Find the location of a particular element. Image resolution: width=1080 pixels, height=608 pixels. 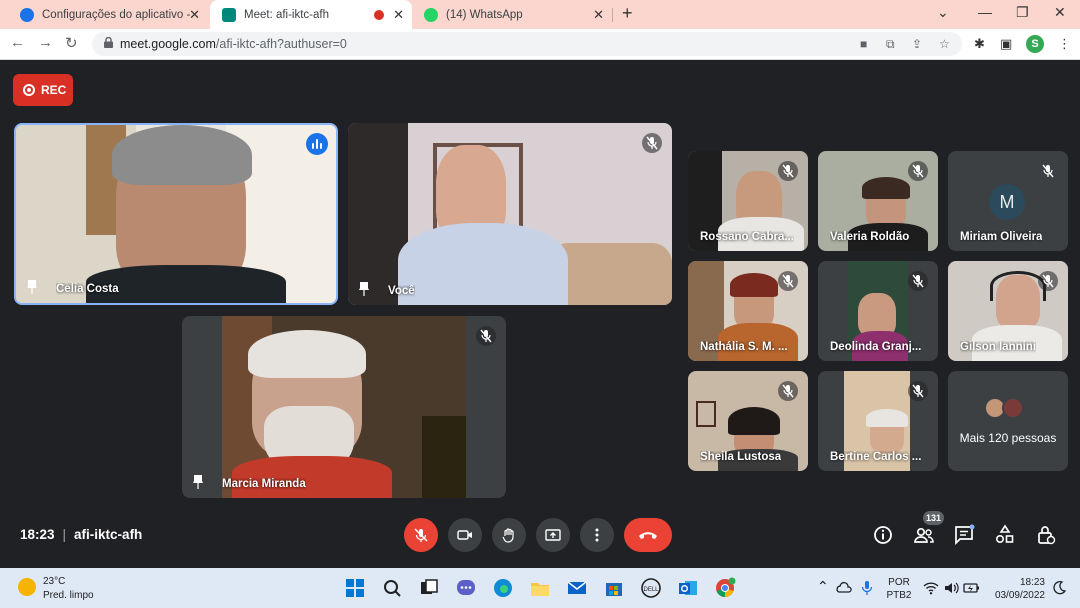

leave-call-button is located at coordinates (648, 535).